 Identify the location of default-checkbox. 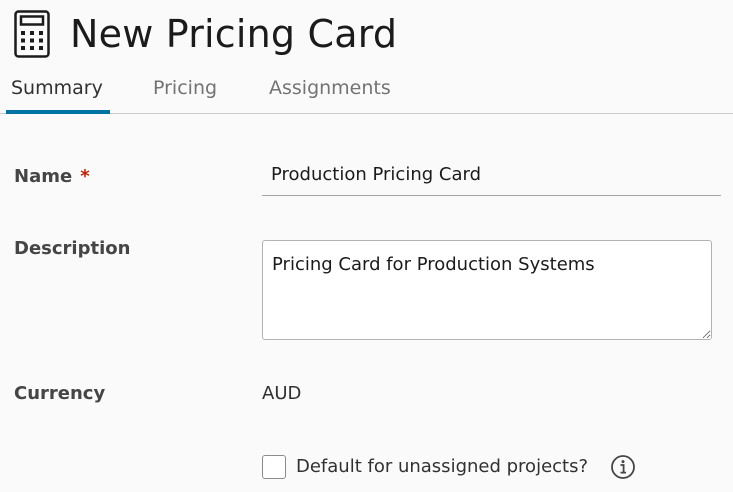
(274, 467).